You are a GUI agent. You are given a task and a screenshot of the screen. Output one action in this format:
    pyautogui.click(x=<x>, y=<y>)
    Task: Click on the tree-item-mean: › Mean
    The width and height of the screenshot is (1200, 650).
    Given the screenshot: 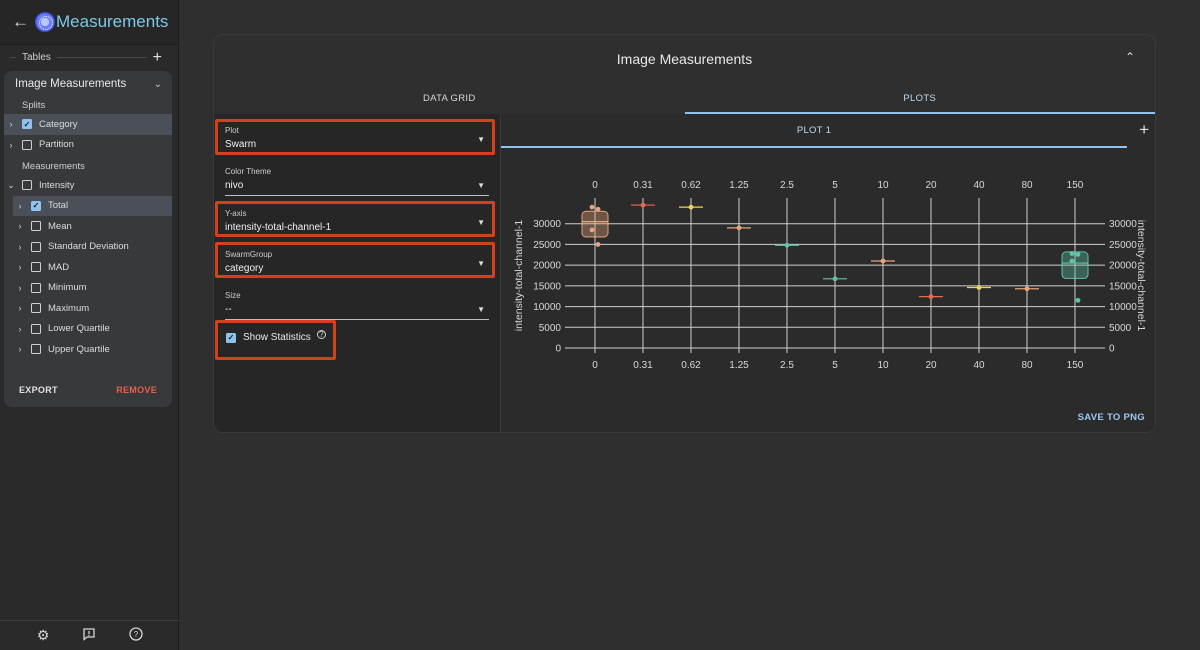 What is the action you would take?
    pyautogui.click(x=92, y=226)
    